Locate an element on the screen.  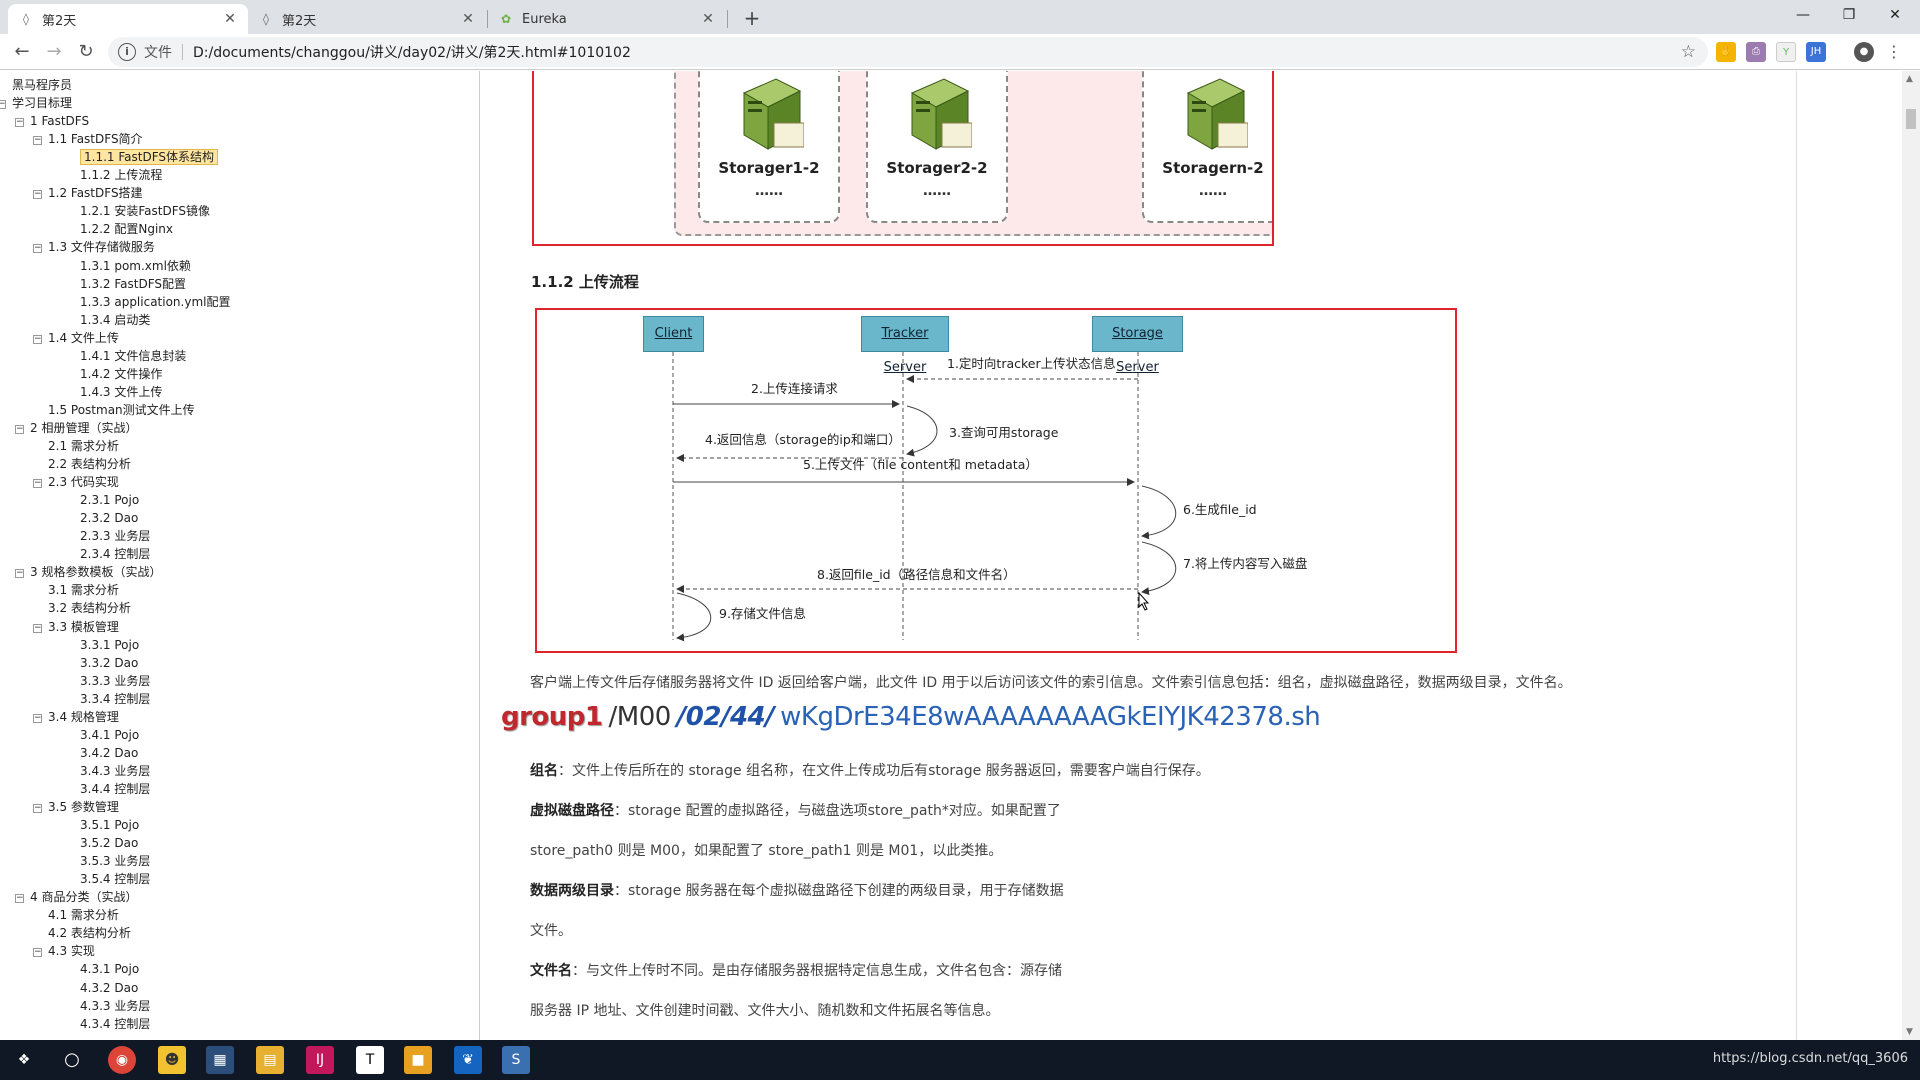
scroll-down-icon: ▼ is located at coordinates (1909, 1032).